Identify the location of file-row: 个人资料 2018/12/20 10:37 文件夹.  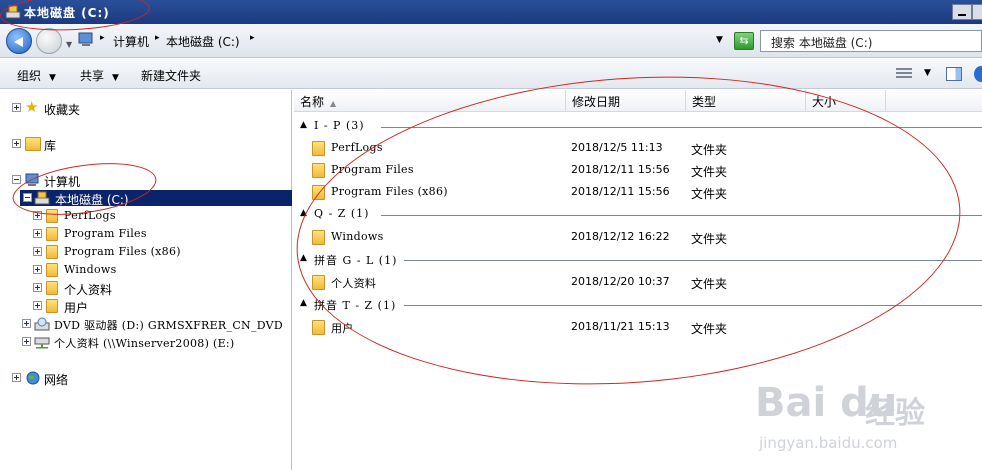
(638, 282).